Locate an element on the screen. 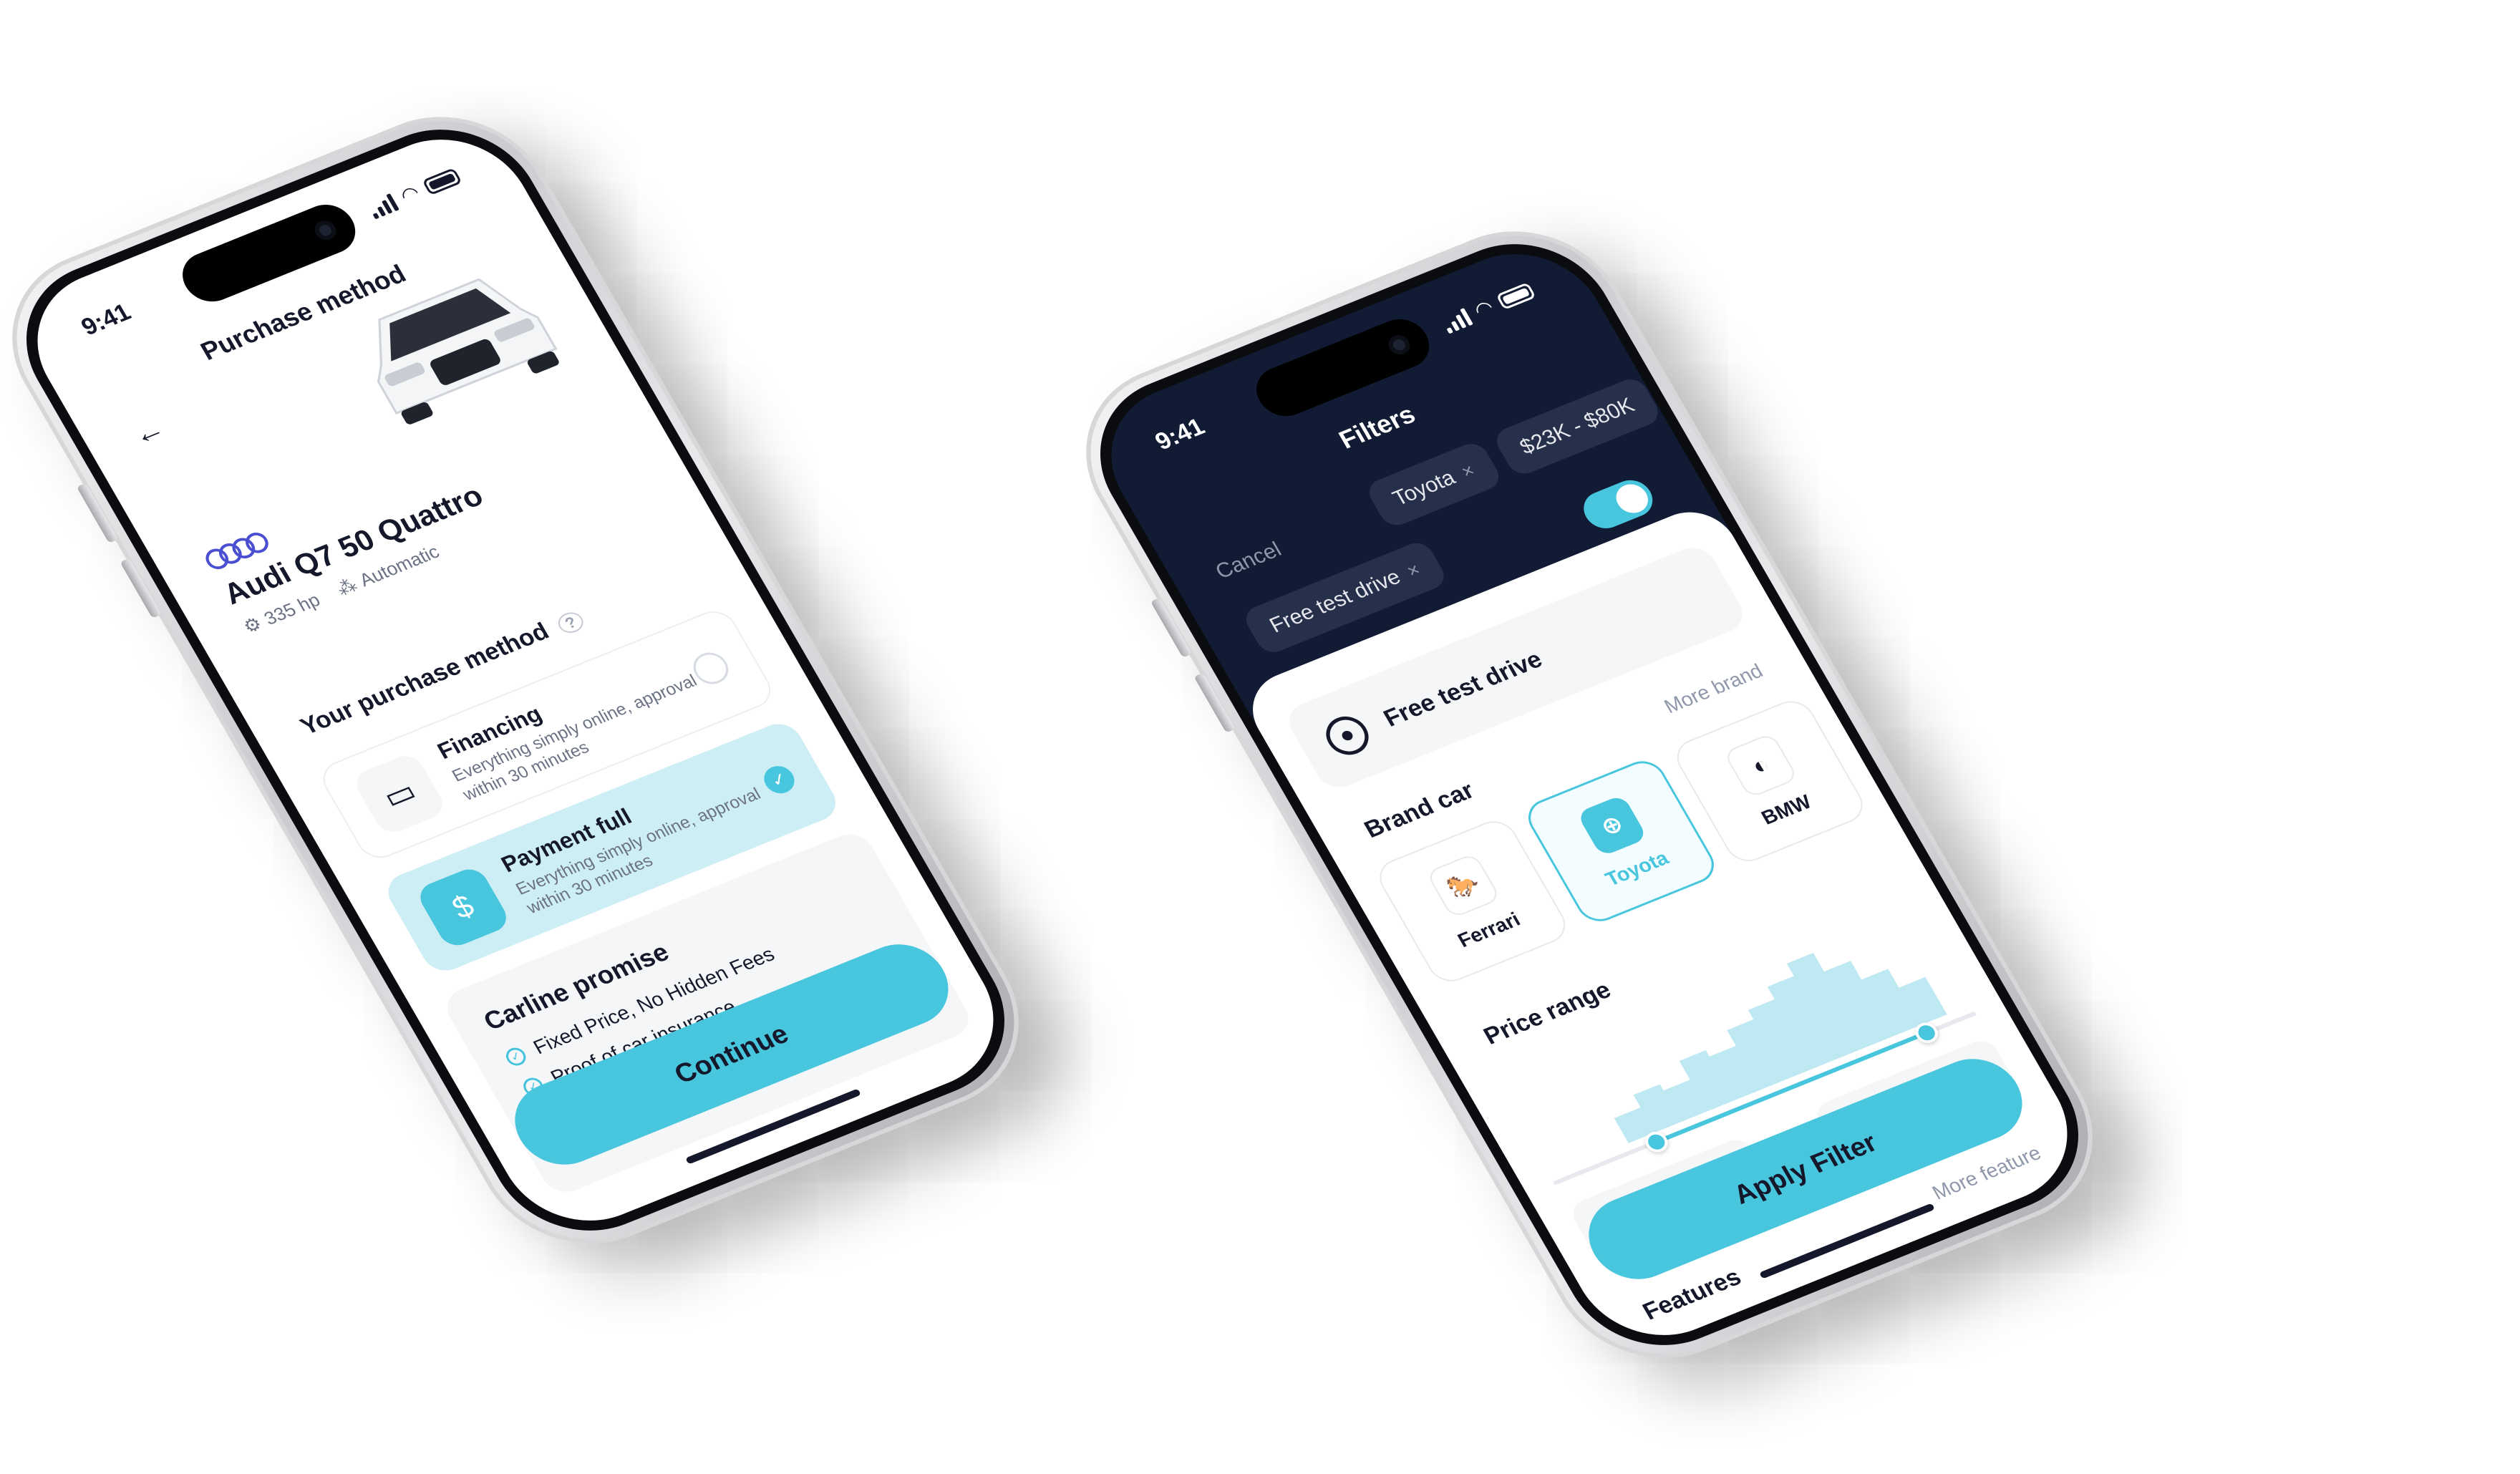  back-arrow-icon: ← is located at coordinates (148, 431).